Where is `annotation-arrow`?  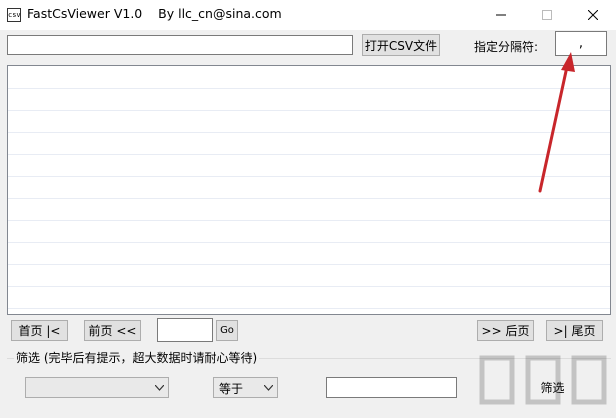 annotation-arrow is located at coordinates (556, 122).